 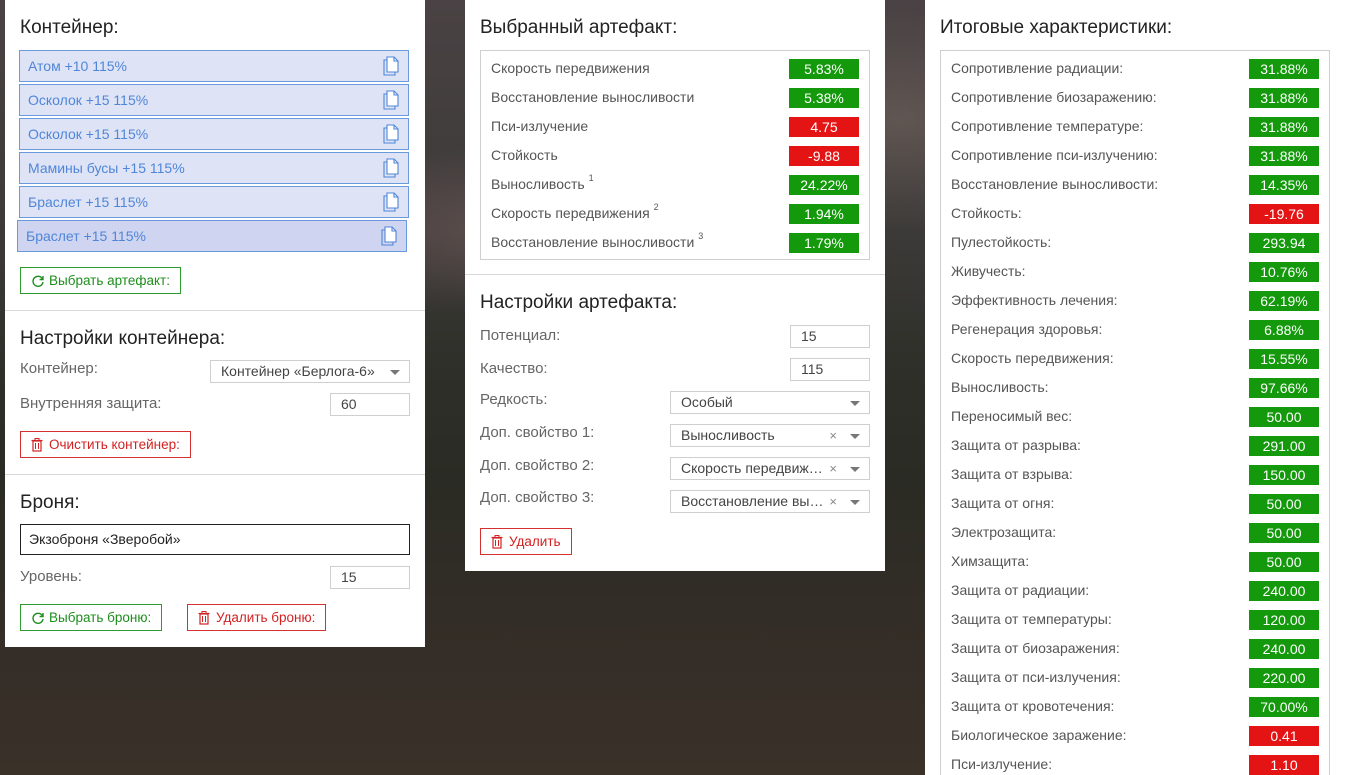 What do you see at coordinates (535, 541) in the screenshot?
I see `delete-artifact-label: Удалить` at bounding box center [535, 541].